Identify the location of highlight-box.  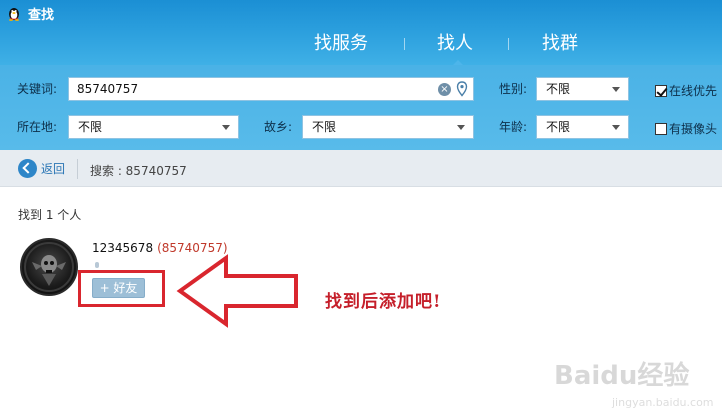
(121, 288).